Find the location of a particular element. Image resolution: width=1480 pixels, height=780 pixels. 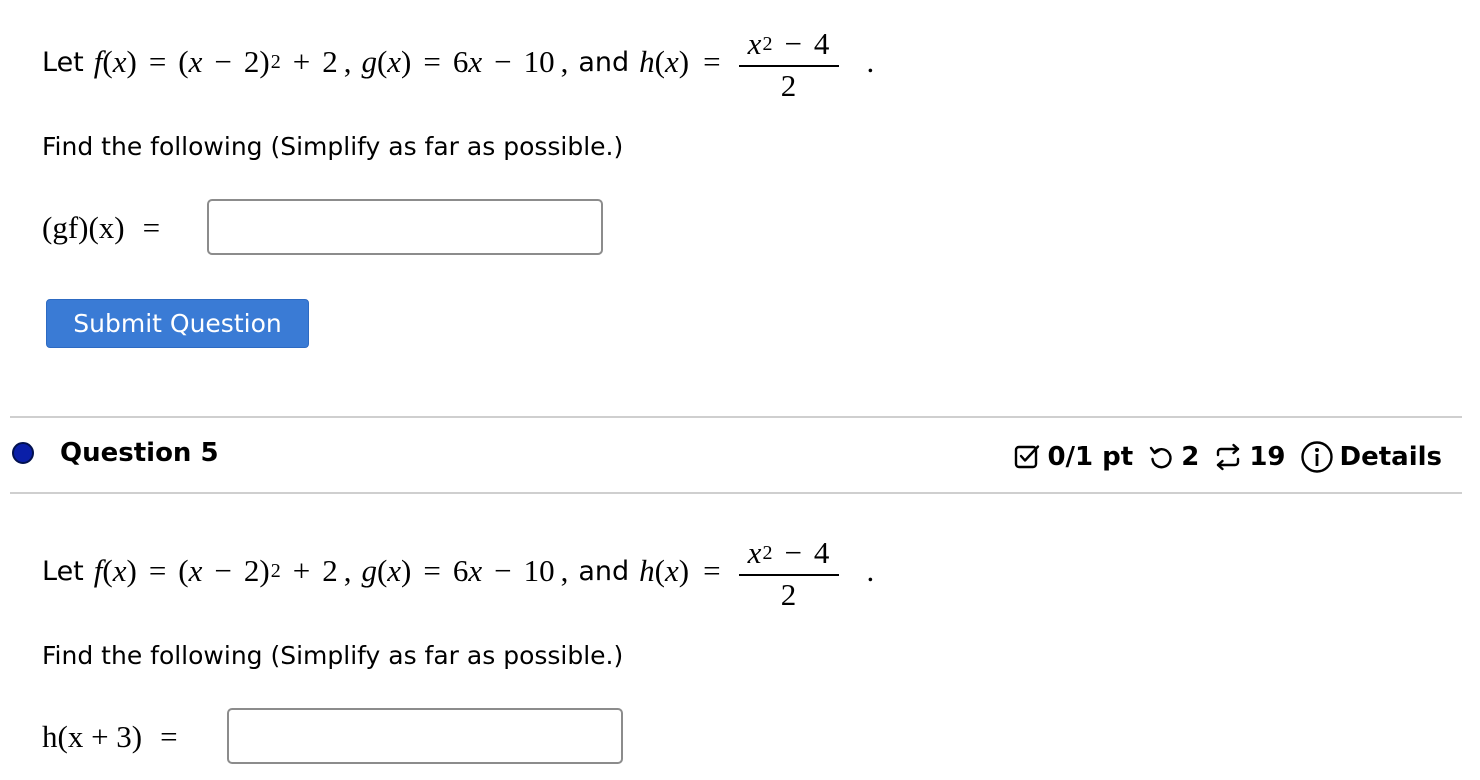

status-dot-icon is located at coordinates (23, 453).